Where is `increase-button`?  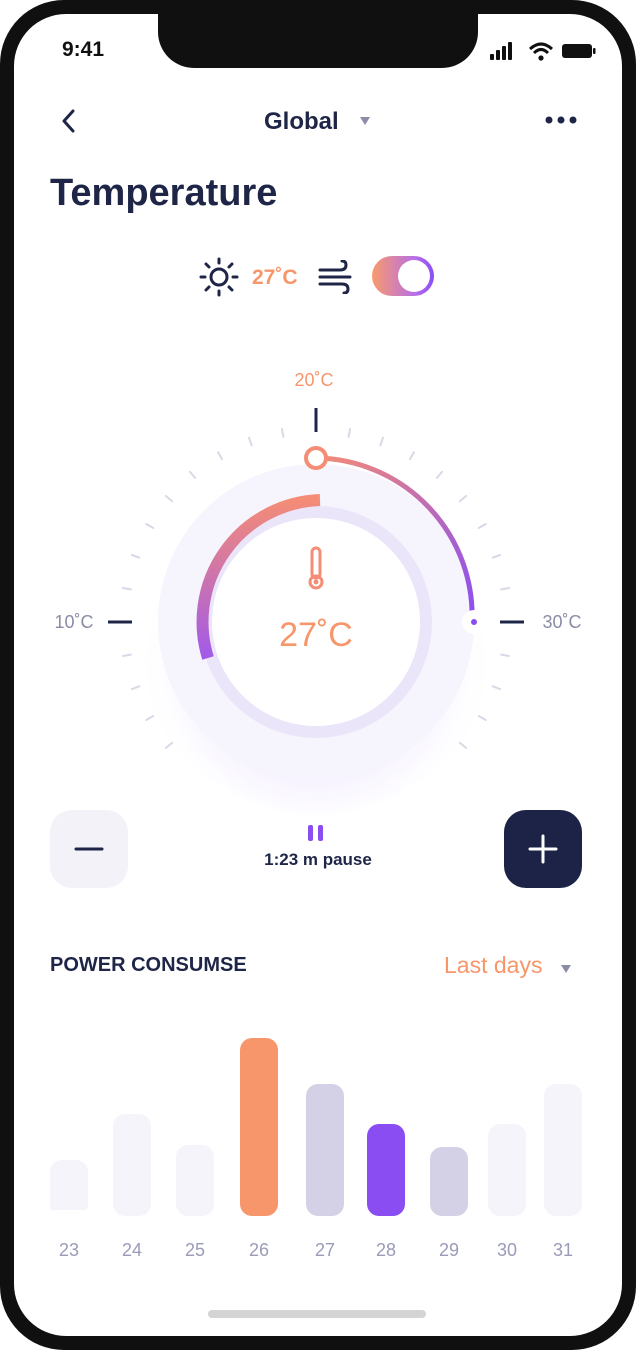
increase-button is located at coordinates (543, 849).